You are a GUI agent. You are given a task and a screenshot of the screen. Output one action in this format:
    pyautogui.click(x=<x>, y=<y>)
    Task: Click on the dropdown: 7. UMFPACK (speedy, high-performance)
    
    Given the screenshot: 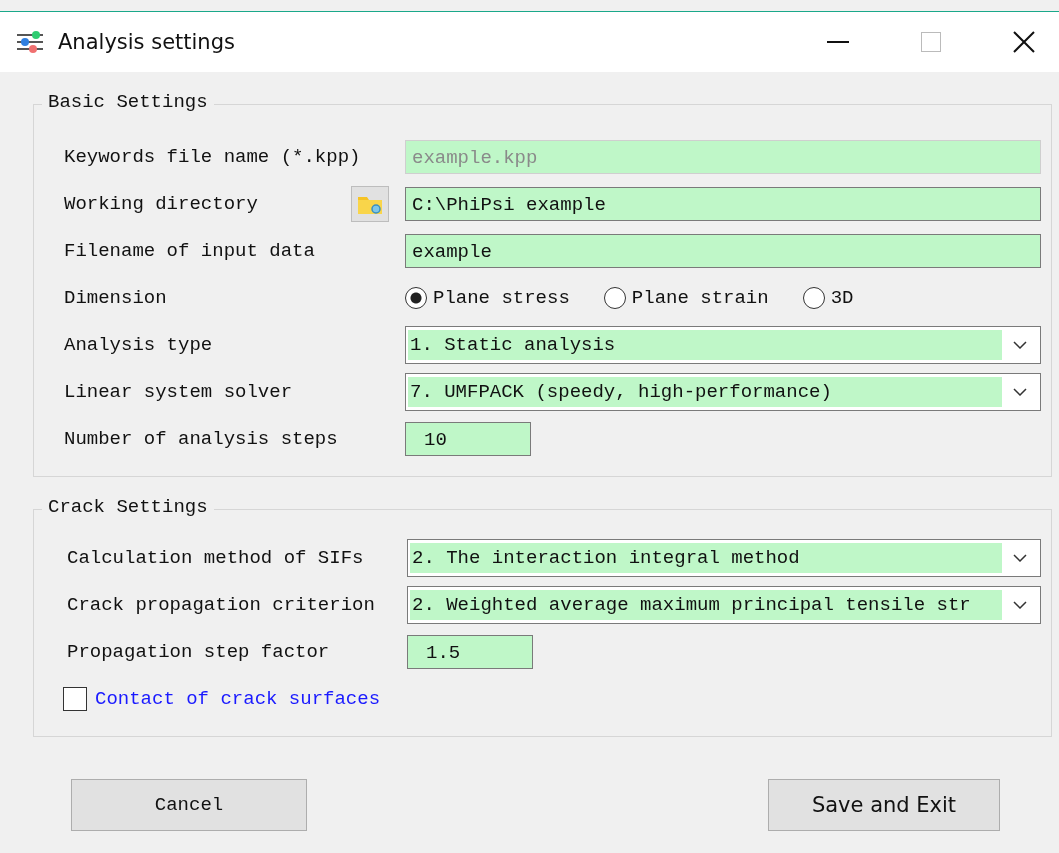 What is the action you would take?
    pyautogui.click(x=723, y=391)
    